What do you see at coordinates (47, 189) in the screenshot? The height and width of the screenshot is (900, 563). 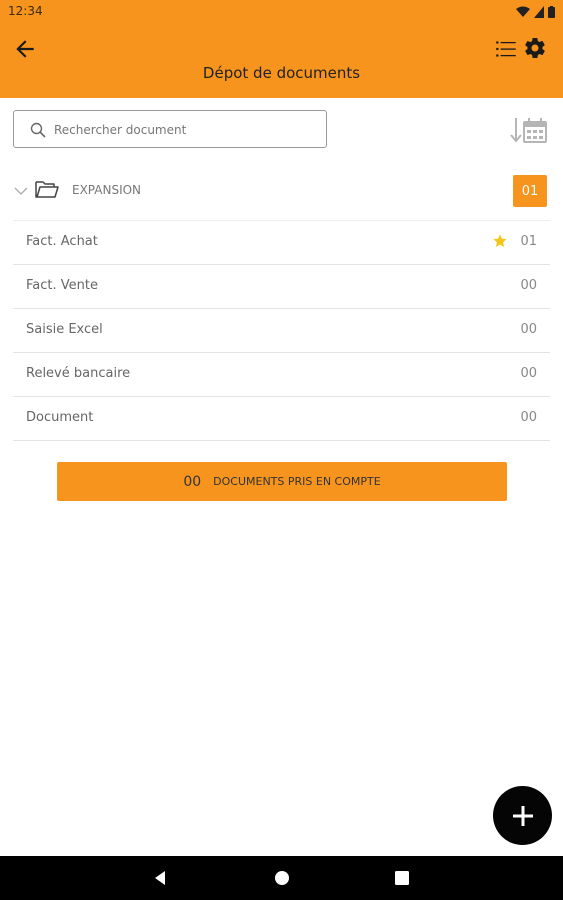 I see `folder-open-icon` at bounding box center [47, 189].